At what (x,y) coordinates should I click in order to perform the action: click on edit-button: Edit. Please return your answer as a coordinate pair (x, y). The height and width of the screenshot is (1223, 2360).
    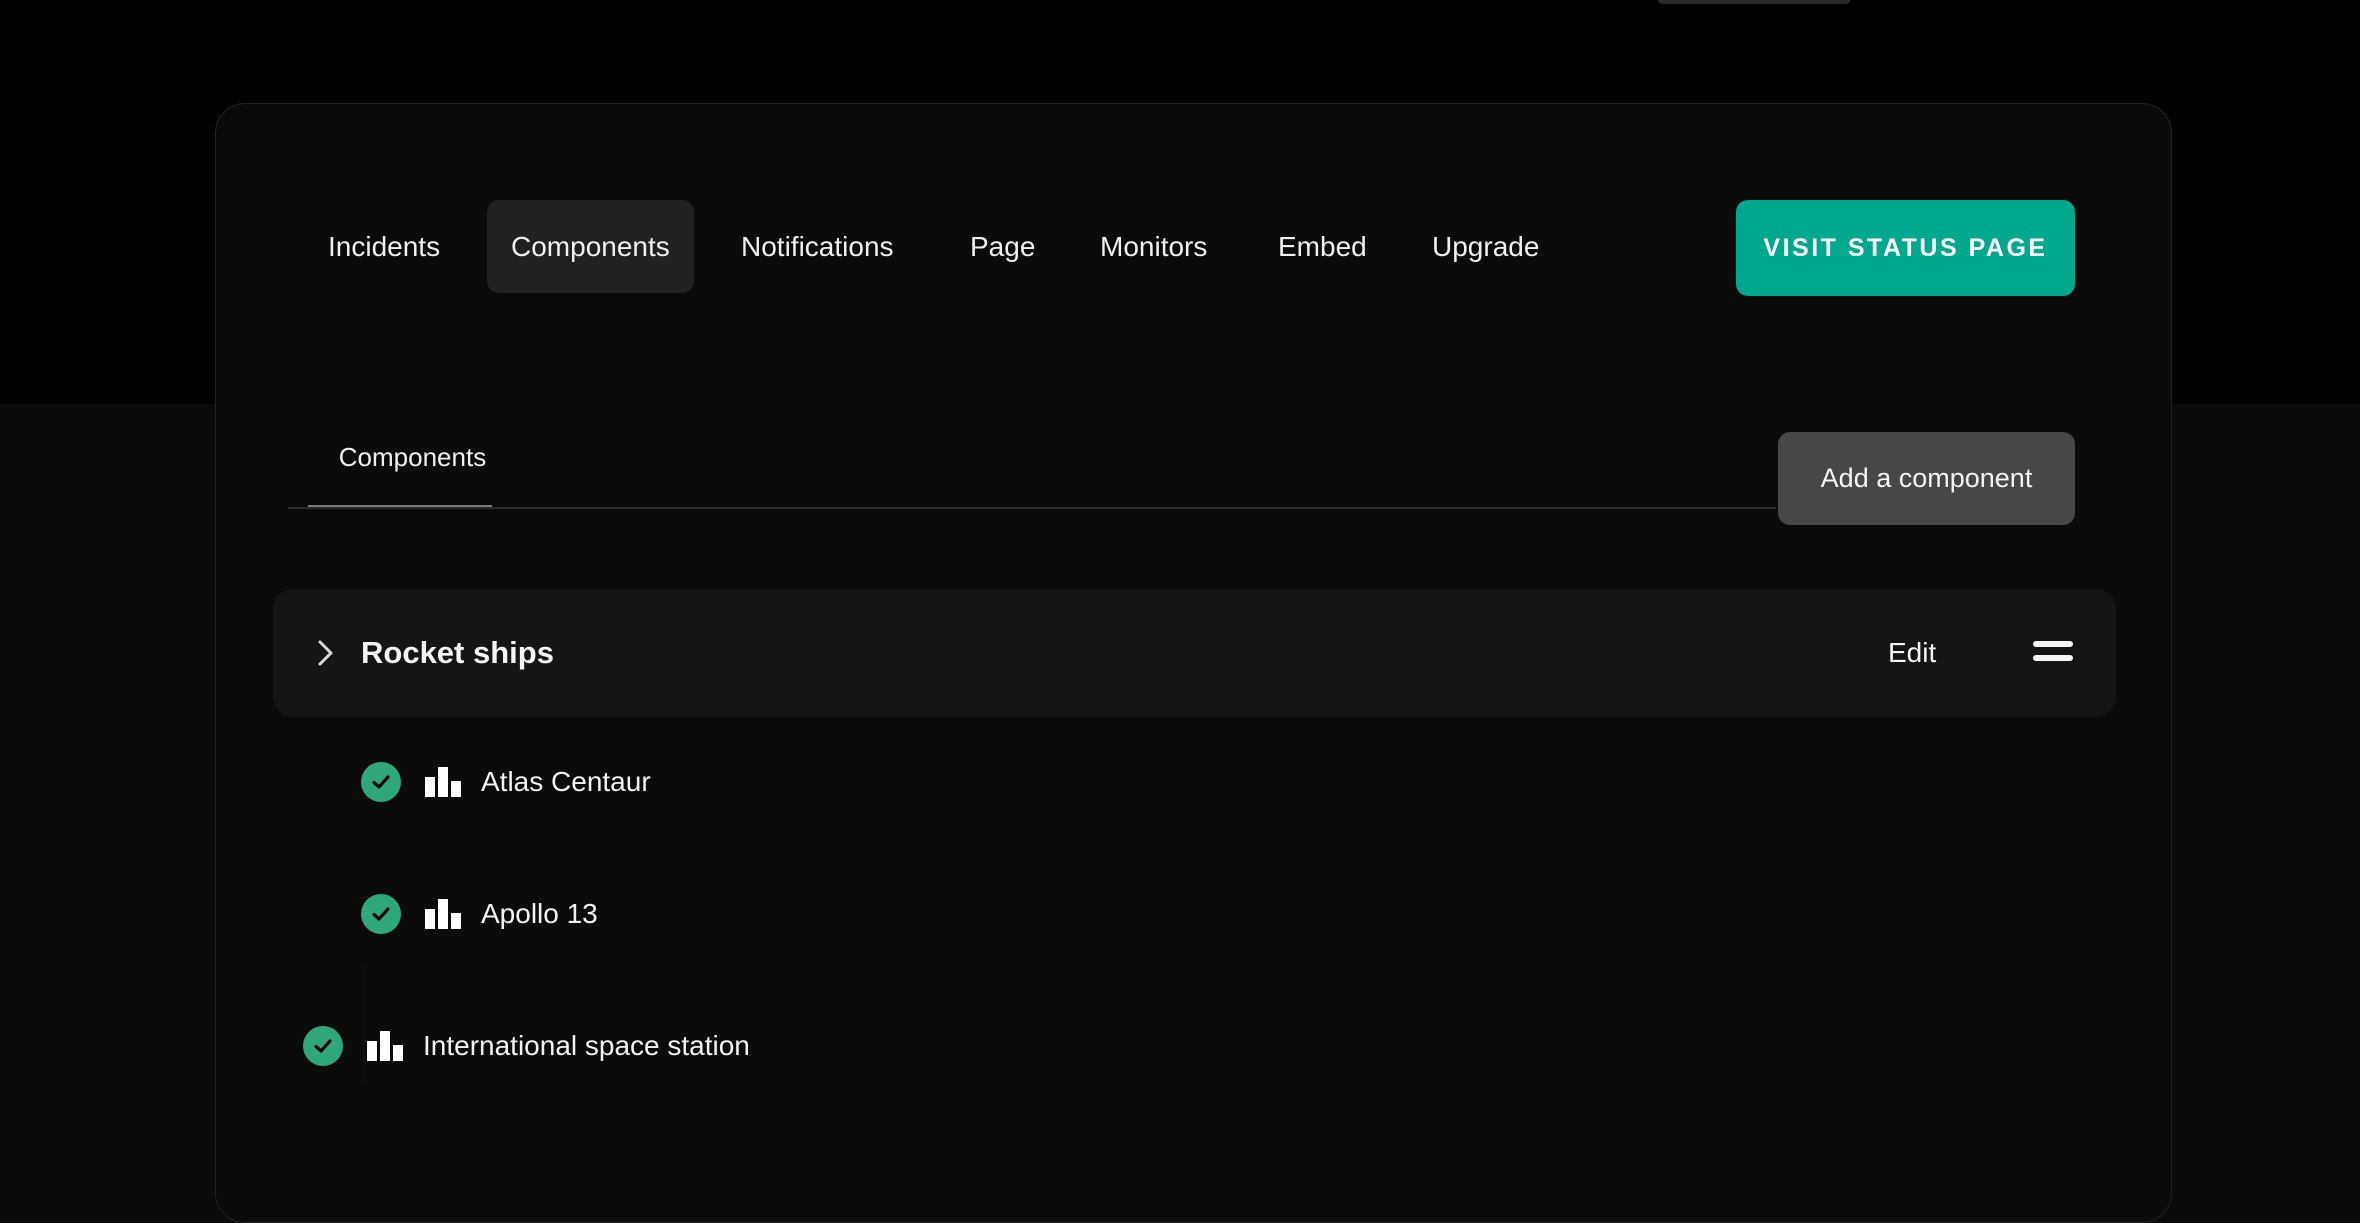
    Looking at the image, I should click on (1912, 653).